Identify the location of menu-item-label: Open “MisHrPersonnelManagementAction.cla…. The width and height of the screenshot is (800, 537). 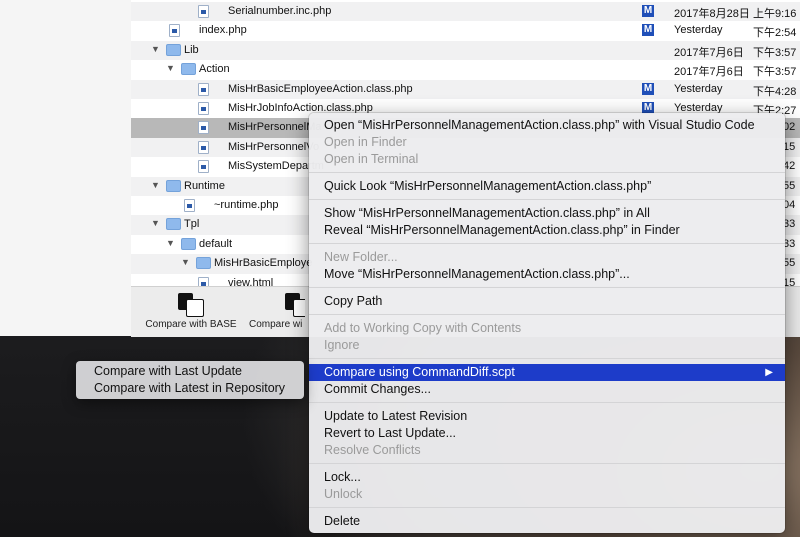
(539, 125).